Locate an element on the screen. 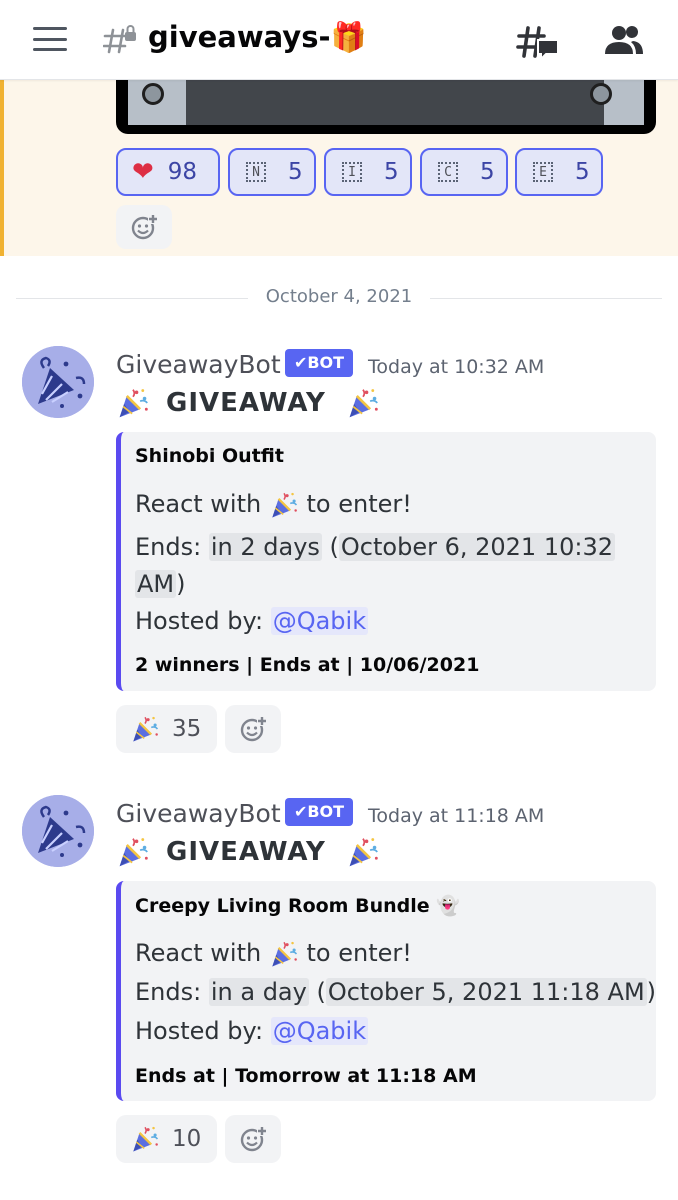  relative-time: in a day is located at coordinates (258, 992).